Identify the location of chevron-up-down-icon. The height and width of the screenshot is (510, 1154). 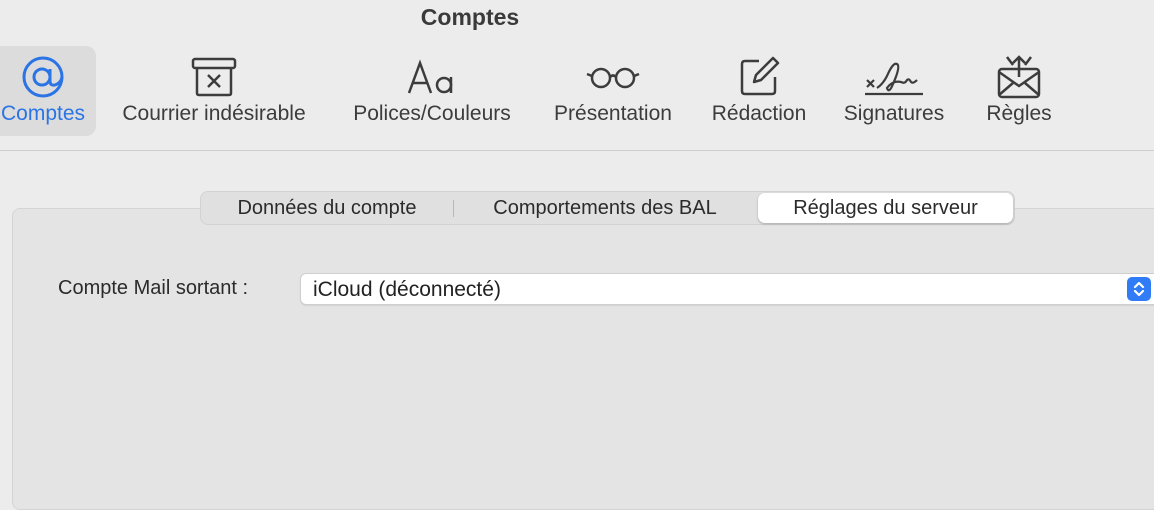
(1139, 289).